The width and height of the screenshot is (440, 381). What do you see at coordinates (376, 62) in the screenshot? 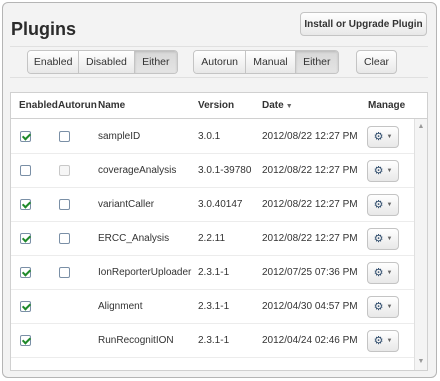
I see `clear-filters-button: Clear` at bounding box center [376, 62].